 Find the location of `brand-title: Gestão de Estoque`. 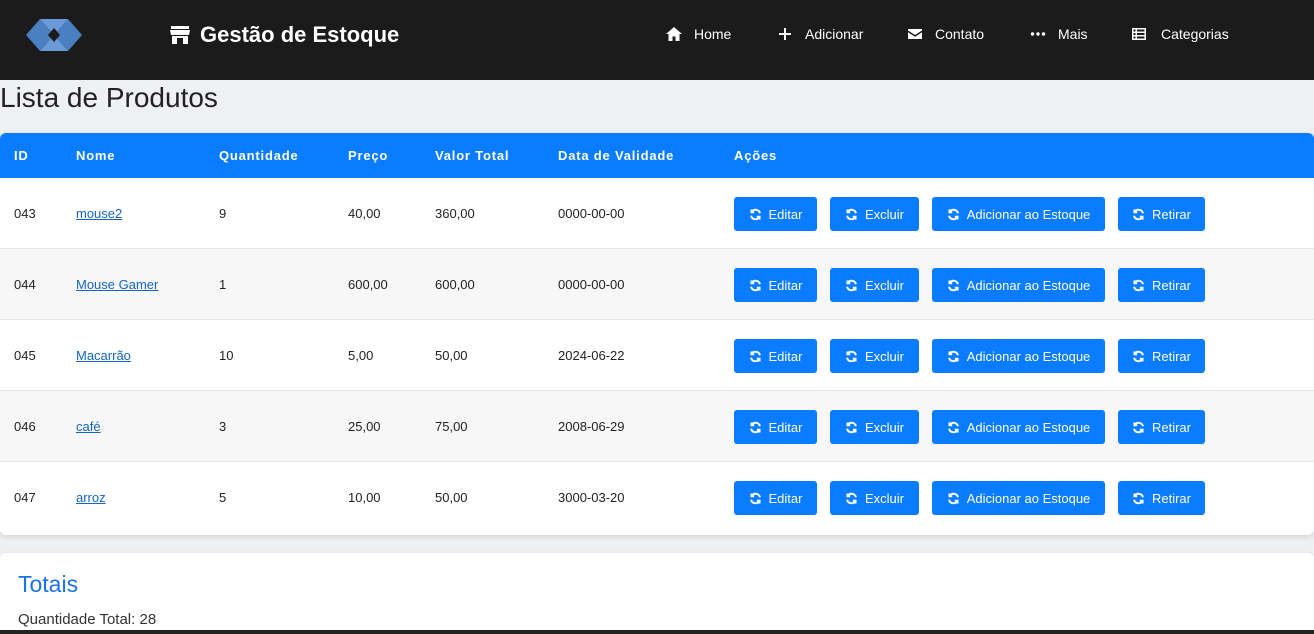

brand-title: Gestão de Estoque is located at coordinates (283, 35).